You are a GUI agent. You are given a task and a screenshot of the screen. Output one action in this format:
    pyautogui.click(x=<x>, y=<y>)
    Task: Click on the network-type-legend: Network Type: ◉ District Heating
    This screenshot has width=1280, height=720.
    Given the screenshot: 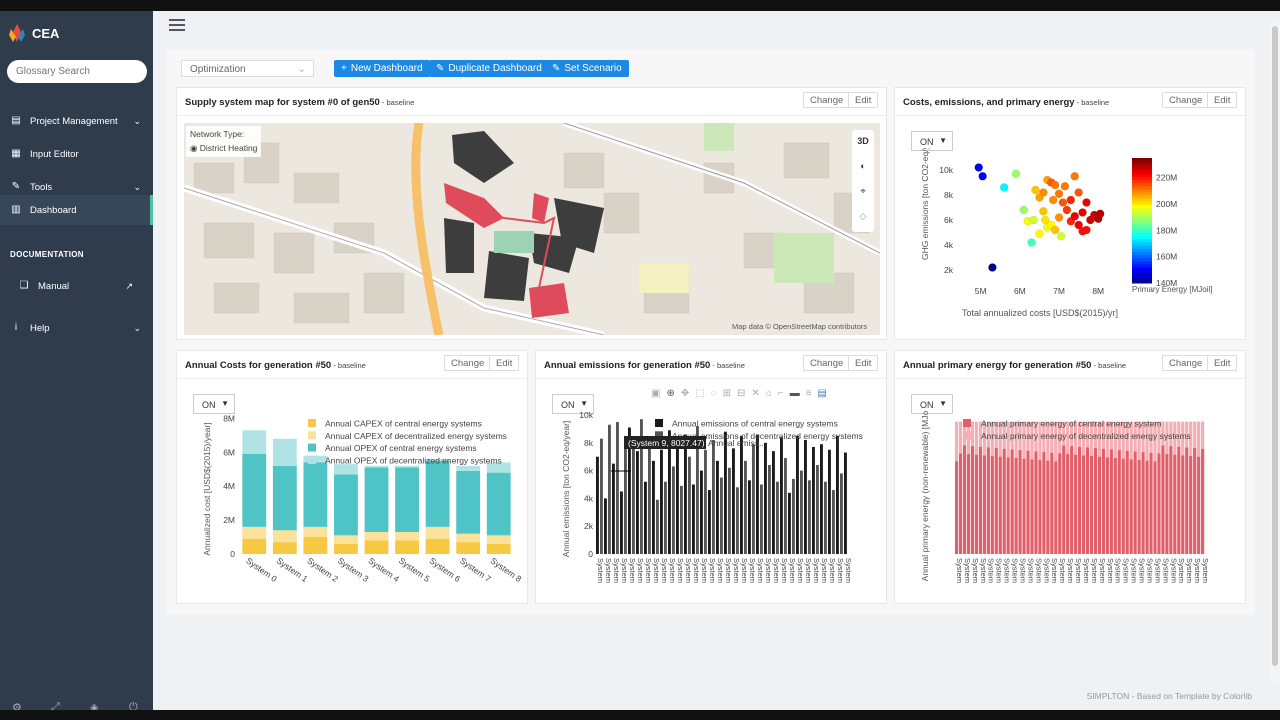 What is the action you would take?
    pyautogui.click(x=224, y=141)
    